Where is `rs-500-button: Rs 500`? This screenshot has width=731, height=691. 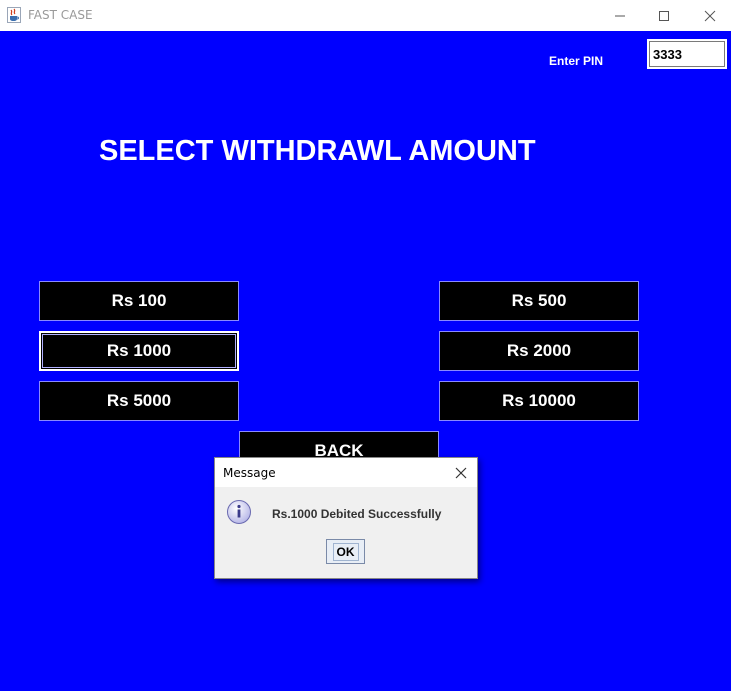 rs-500-button: Rs 500 is located at coordinates (539, 301).